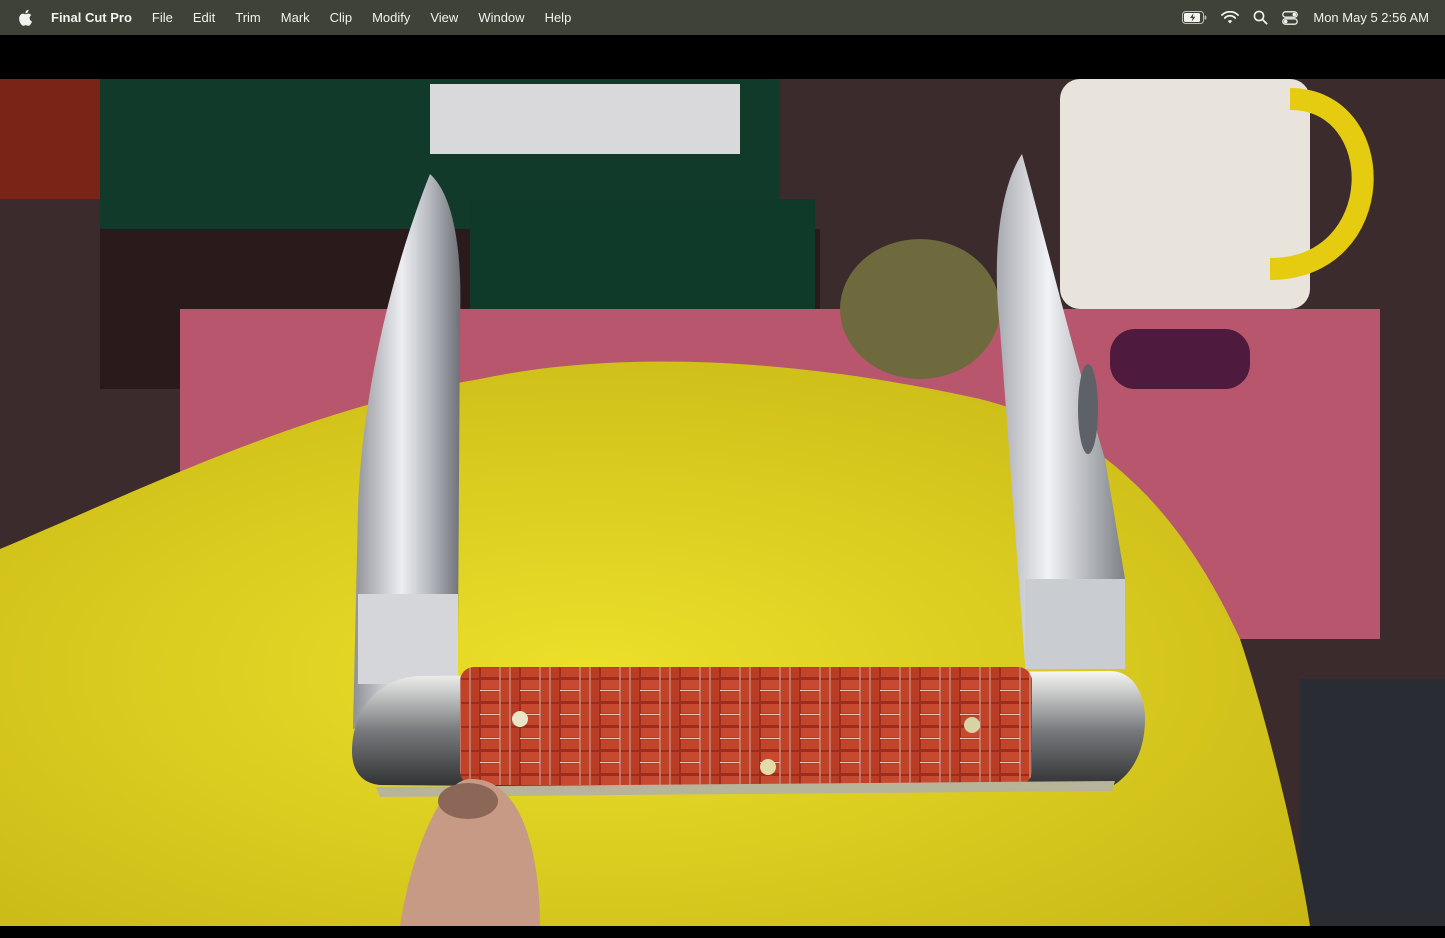  What do you see at coordinates (248, 17) in the screenshot?
I see `menu-trim: Trim` at bounding box center [248, 17].